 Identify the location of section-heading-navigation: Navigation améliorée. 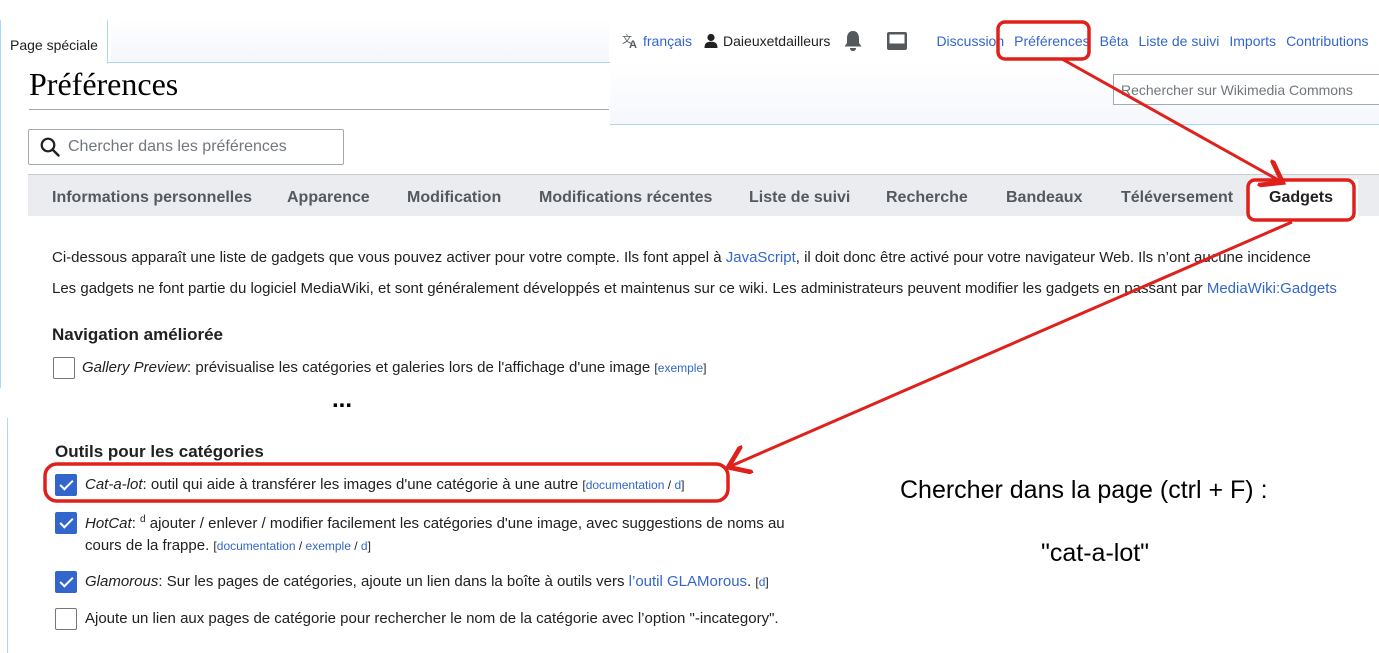
(138, 334).